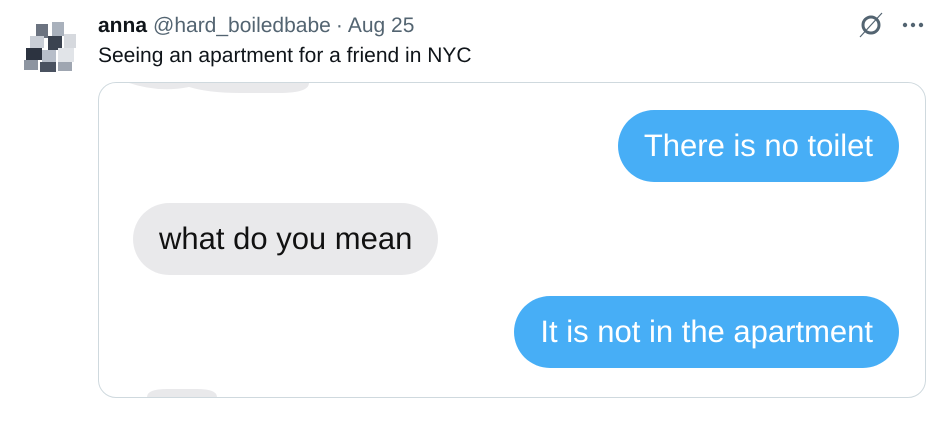  I want to click on author-name: anna, so click(123, 25).